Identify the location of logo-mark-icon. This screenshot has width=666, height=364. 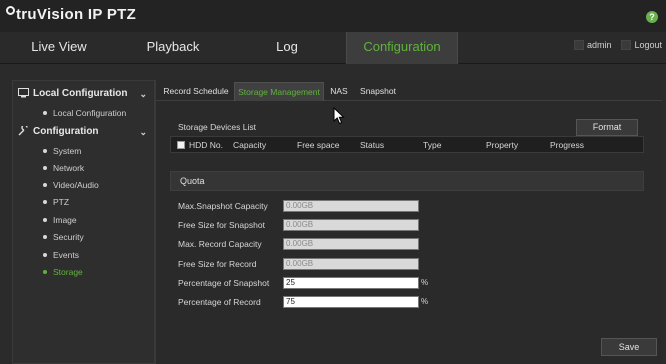
(10, 10).